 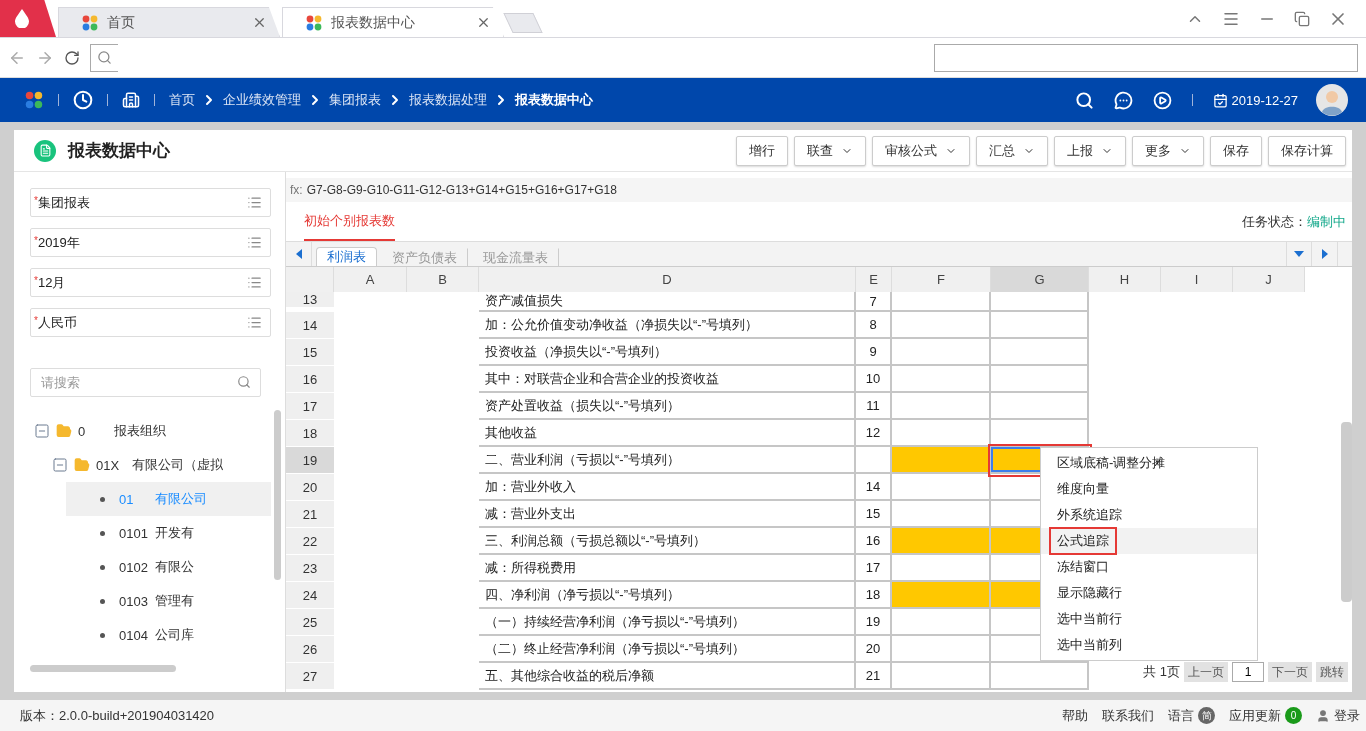 What do you see at coordinates (667, 279) in the screenshot?
I see `column-header: D` at bounding box center [667, 279].